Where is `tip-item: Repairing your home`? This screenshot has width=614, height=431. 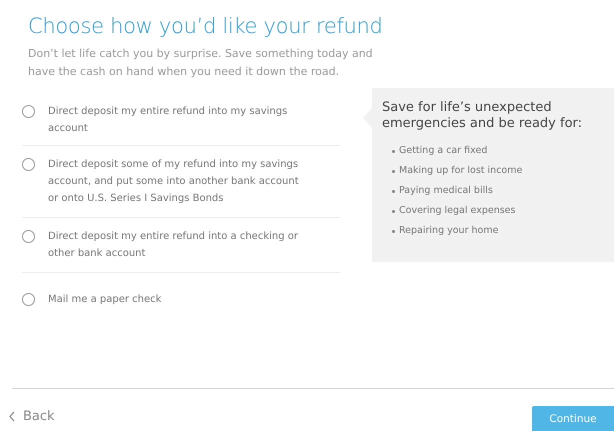
tip-item: Repairing your home is located at coordinates (448, 231).